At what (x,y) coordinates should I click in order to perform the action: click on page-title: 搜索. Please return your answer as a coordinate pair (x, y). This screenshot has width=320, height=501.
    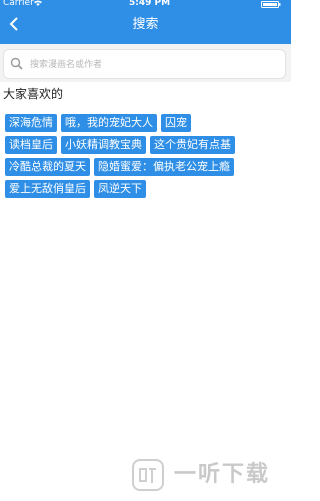
    Looking at the image, I should click on (145, 24).